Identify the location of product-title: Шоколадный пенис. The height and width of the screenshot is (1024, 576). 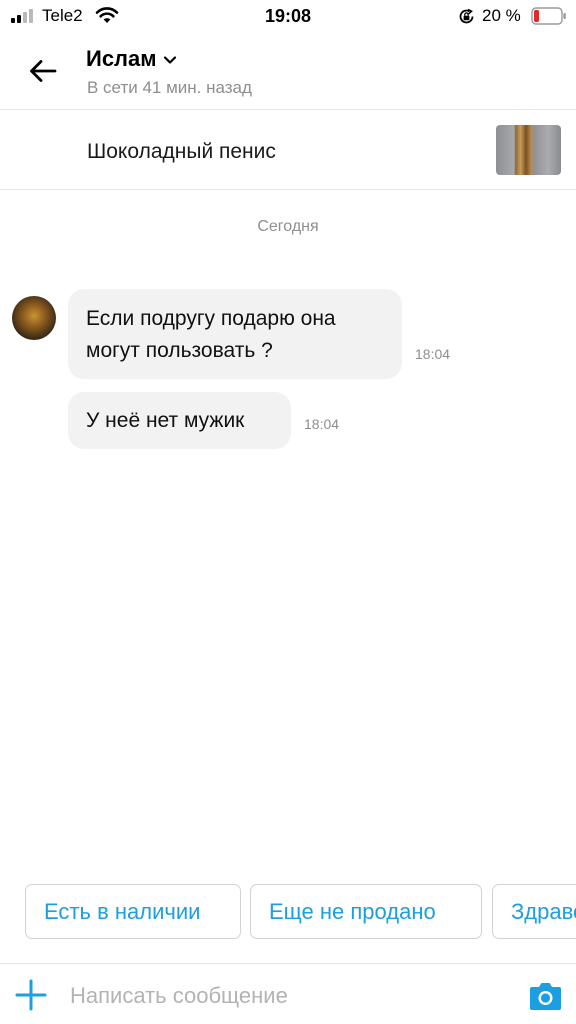
(181, 152).